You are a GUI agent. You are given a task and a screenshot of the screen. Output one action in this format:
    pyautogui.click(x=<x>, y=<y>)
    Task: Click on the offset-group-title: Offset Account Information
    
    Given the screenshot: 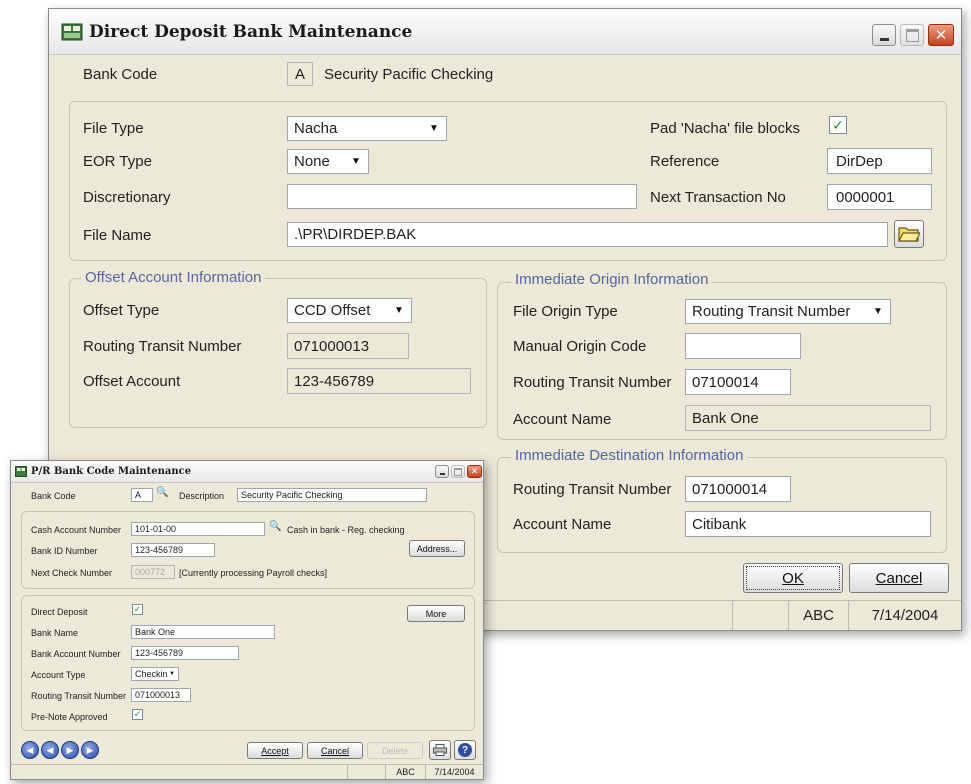 What is the action you would take?
    pyautogui.click(x=173, y=277)
    